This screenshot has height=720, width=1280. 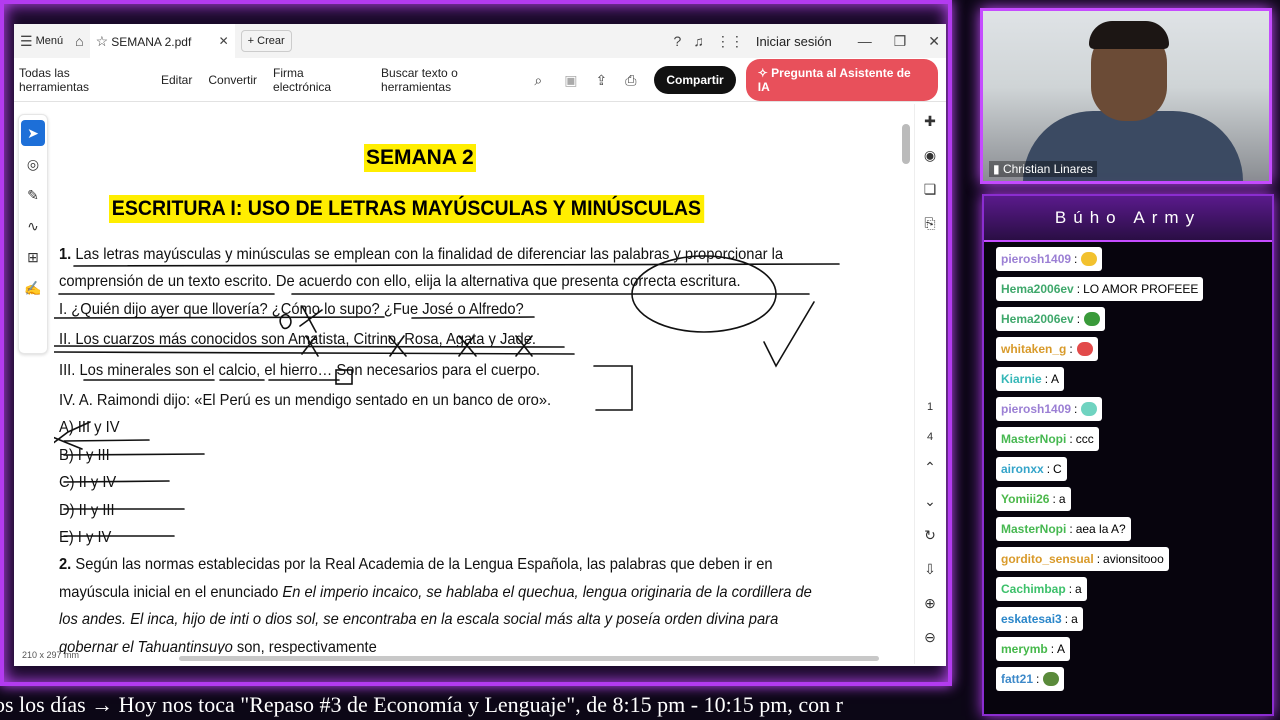 I want to click on chat-username: eskatesai3, so click(x=1031, y=619).